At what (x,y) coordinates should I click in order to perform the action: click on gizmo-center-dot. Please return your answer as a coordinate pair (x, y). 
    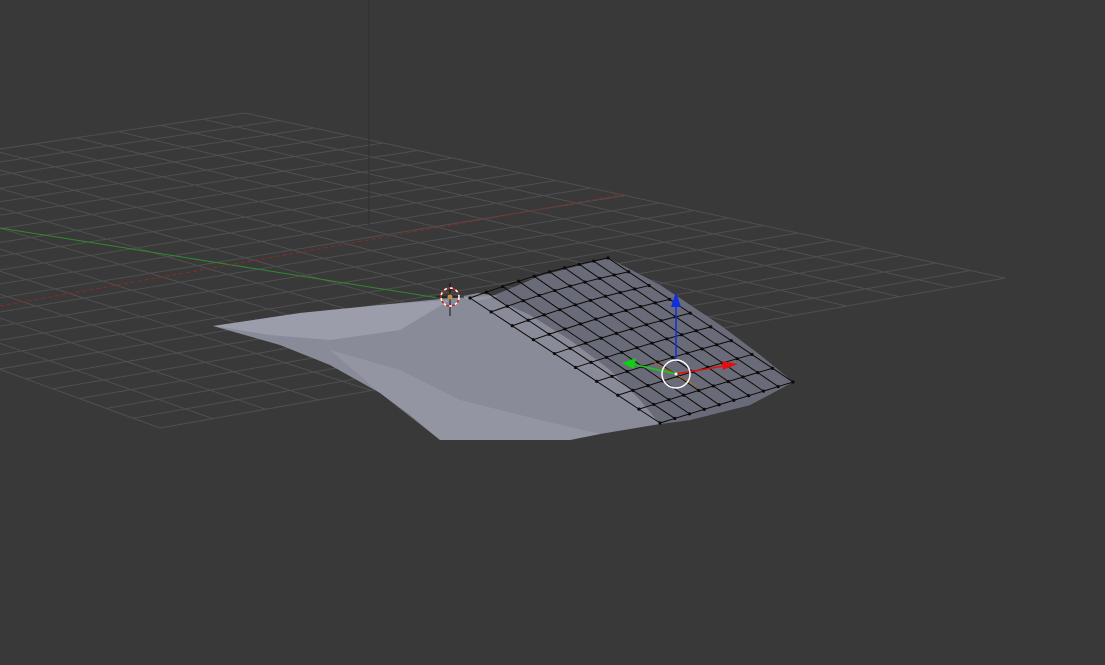
    Looking at the image, I should click on (676, 374).